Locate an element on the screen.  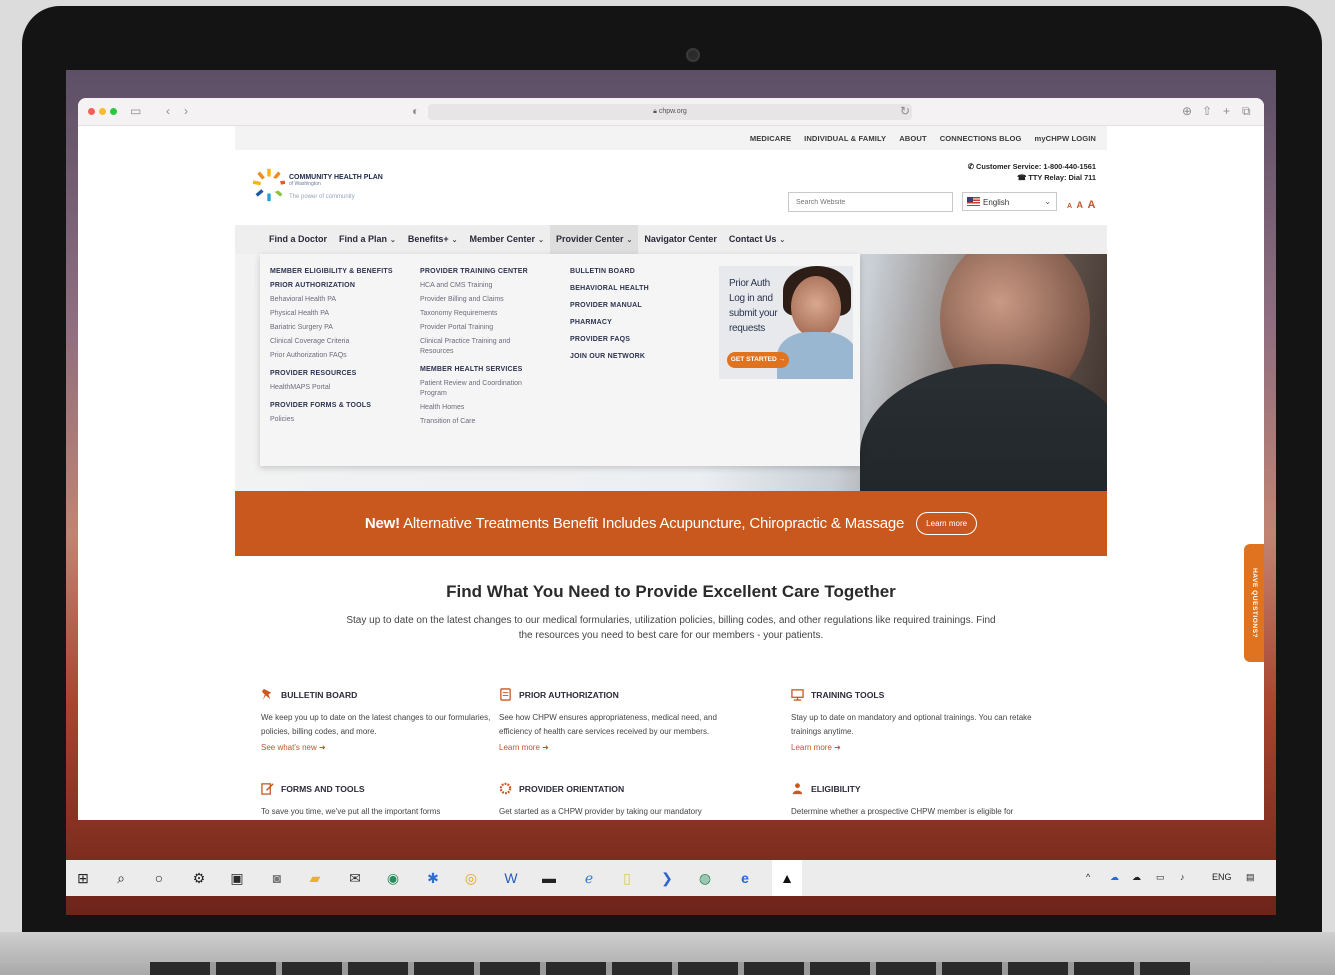
reload-icon: ↻ is located at coordinates (905, 111).